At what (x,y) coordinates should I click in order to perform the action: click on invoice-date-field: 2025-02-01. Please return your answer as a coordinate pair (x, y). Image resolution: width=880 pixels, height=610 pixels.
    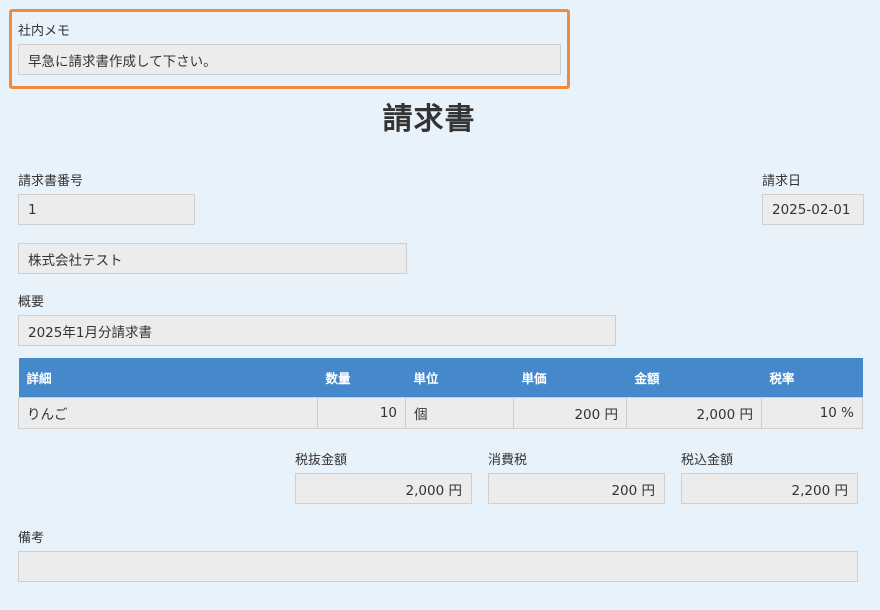
    Looking at the image, I should click on (813, 209).